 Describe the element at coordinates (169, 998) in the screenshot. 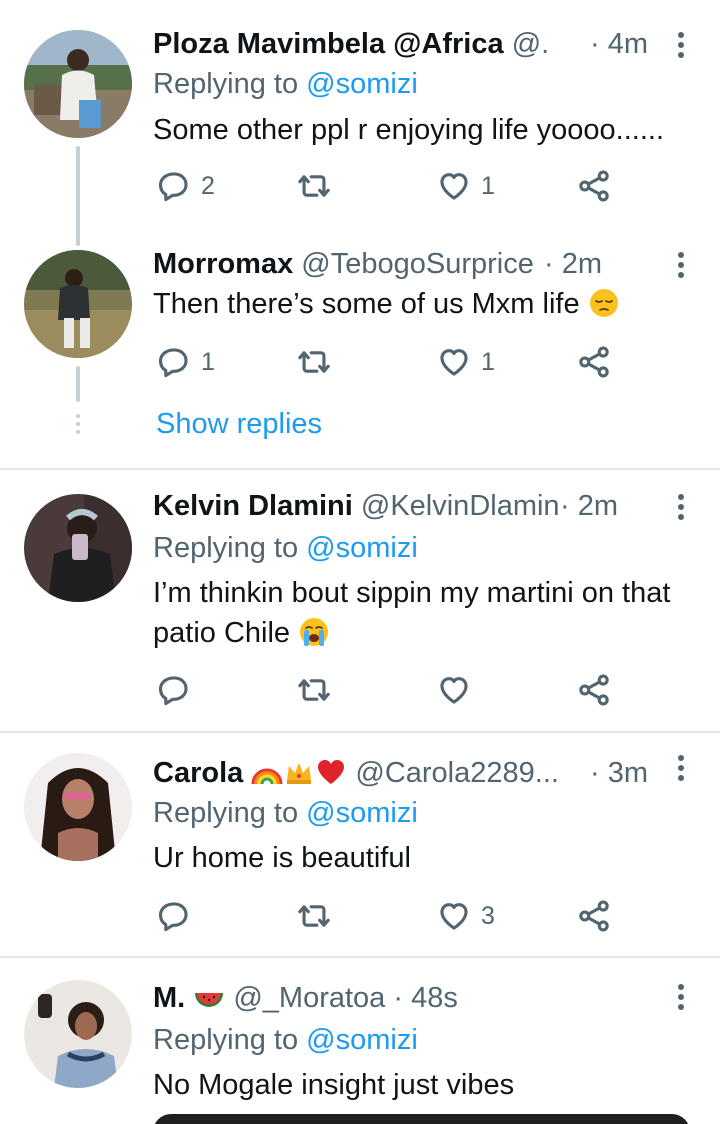

I see `display-name: M.` at that location.